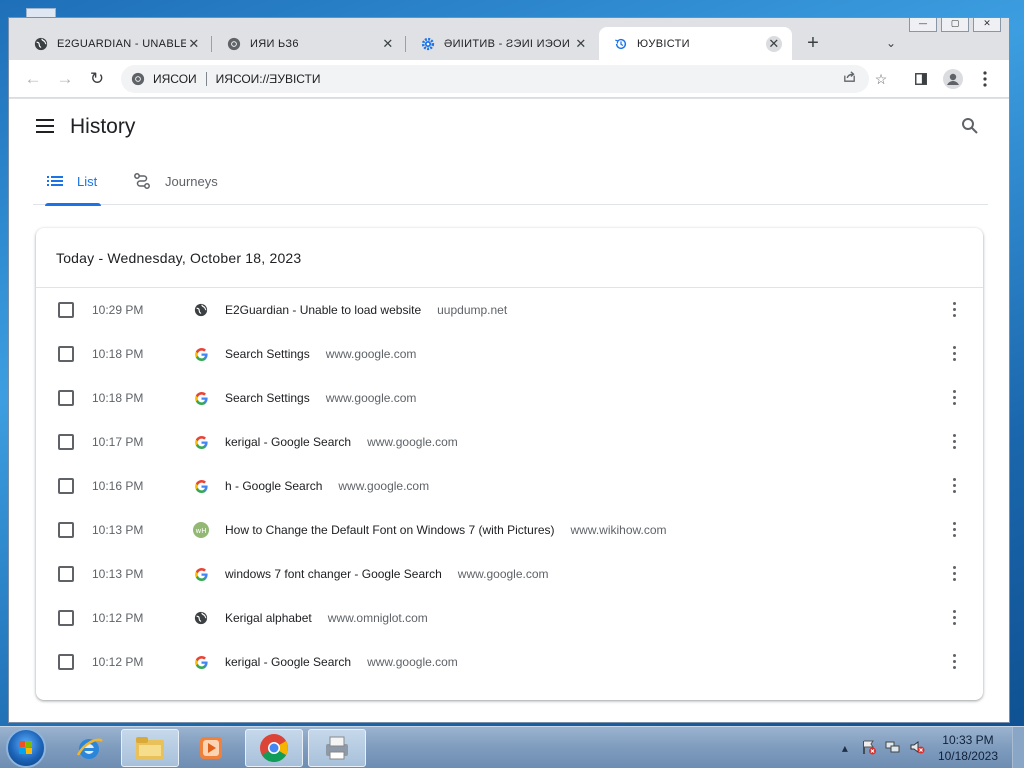 The image size is (1024, 768). Describe the element at coordinates (845, 748) in the screenshot. I see `show-hidden-icons-icon: ▴` at that location.